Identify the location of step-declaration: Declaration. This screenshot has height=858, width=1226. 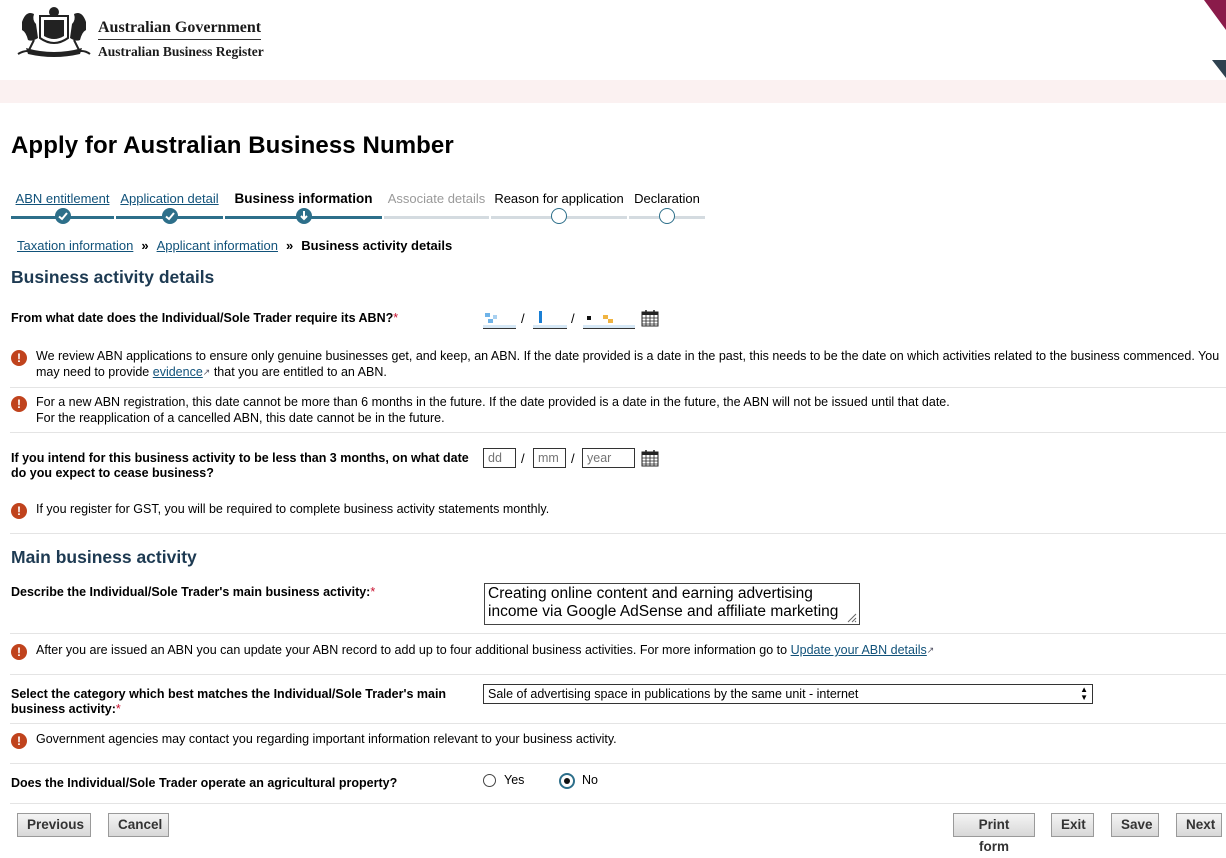
(667, 202).